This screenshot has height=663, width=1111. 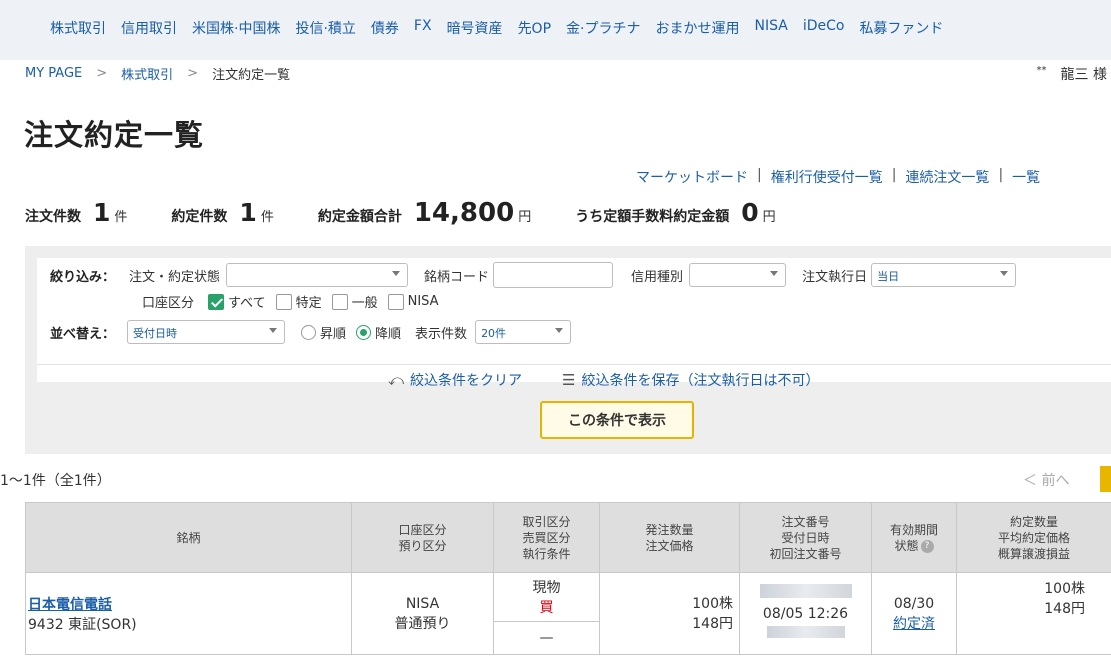 What do you see at coordinates (546, 613) in the screenshot?
I see `cell-trade: 現物 買 —` at bounding box center [546, 613].